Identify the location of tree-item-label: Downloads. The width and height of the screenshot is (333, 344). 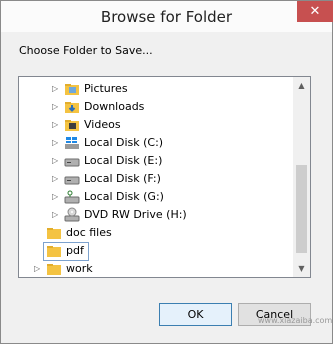
(114, 106).